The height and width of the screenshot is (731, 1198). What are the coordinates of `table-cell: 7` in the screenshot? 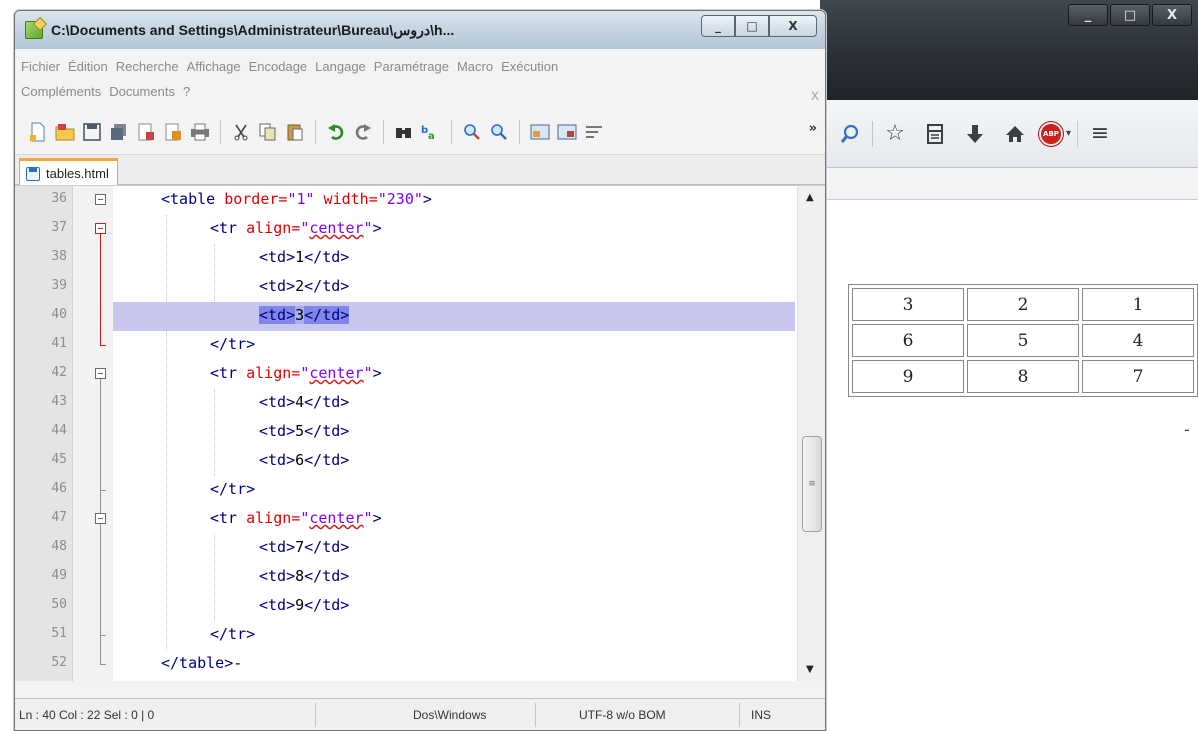 It's located at (1138, 376).